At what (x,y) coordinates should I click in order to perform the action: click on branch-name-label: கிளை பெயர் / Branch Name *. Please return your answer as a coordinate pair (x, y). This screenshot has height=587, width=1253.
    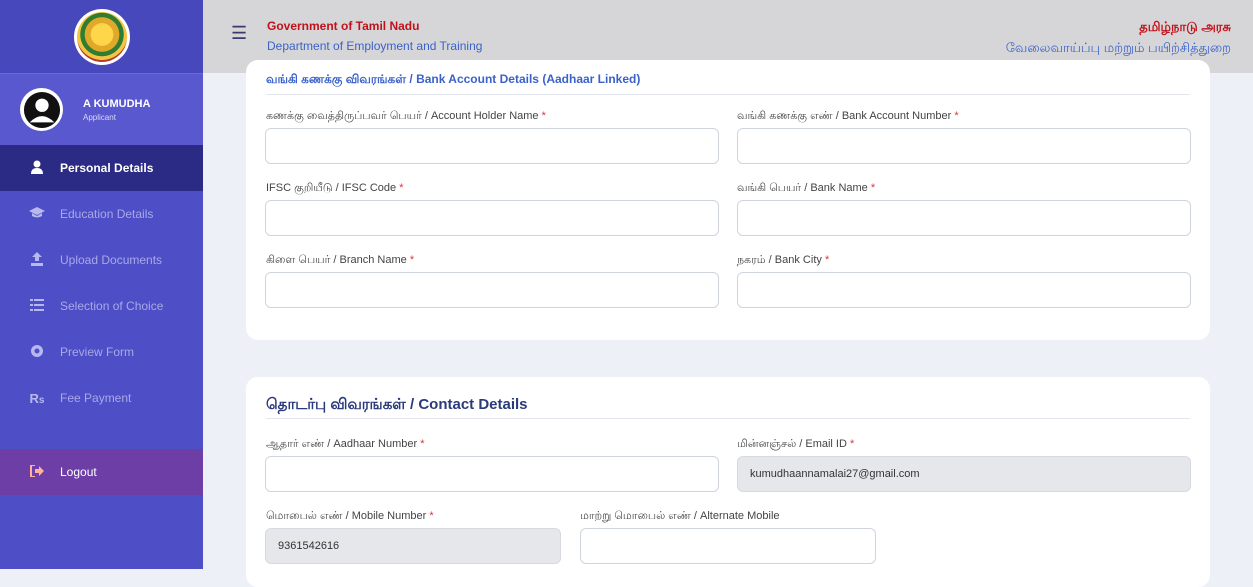
    Looking at the image, I should click on (340, 260).